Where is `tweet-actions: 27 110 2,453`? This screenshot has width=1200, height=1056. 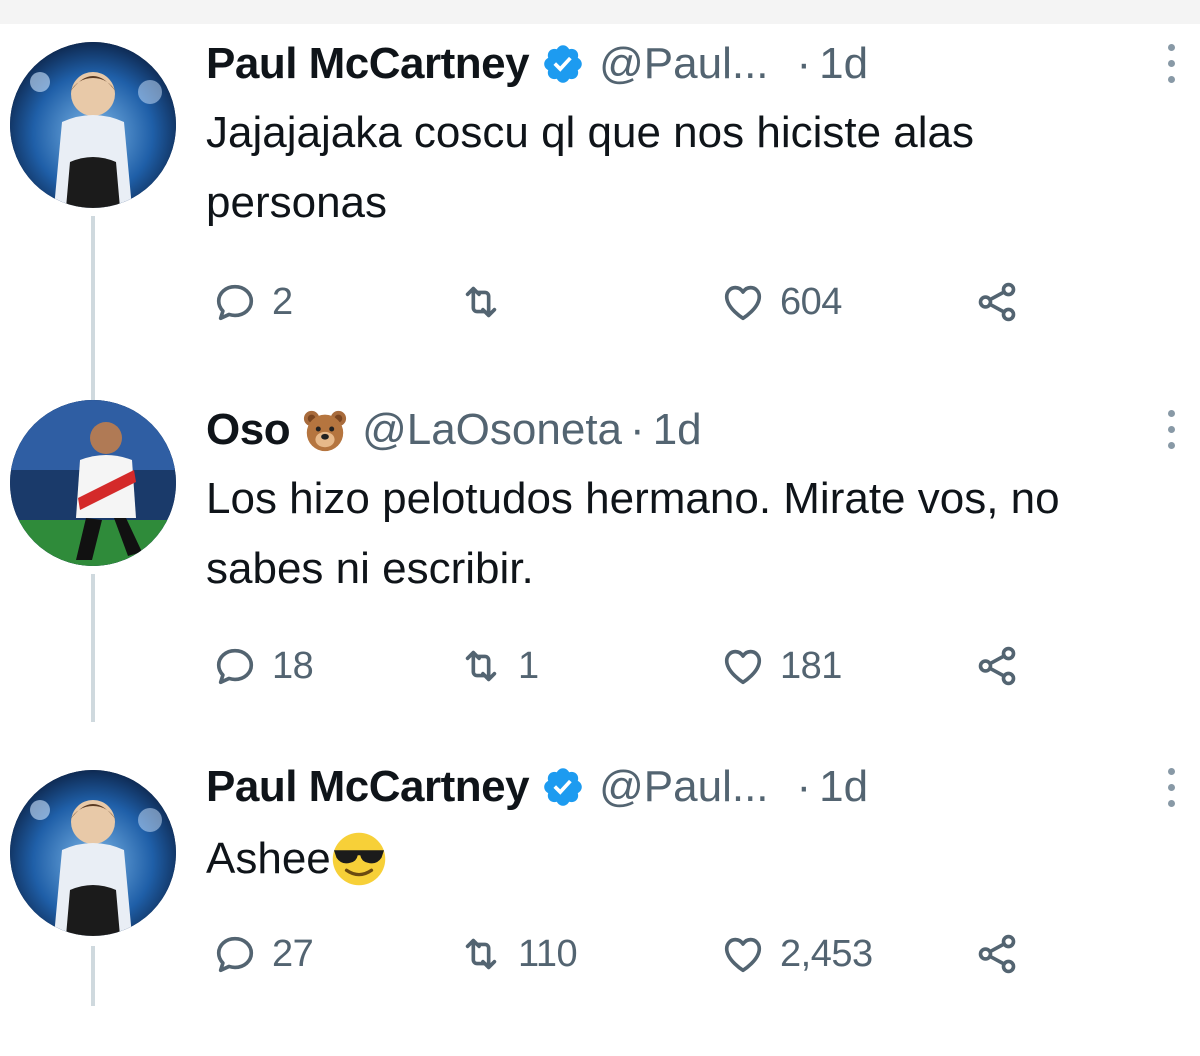
tweet-actions: 27 110 2,453 is located at coordinates (662, 954).